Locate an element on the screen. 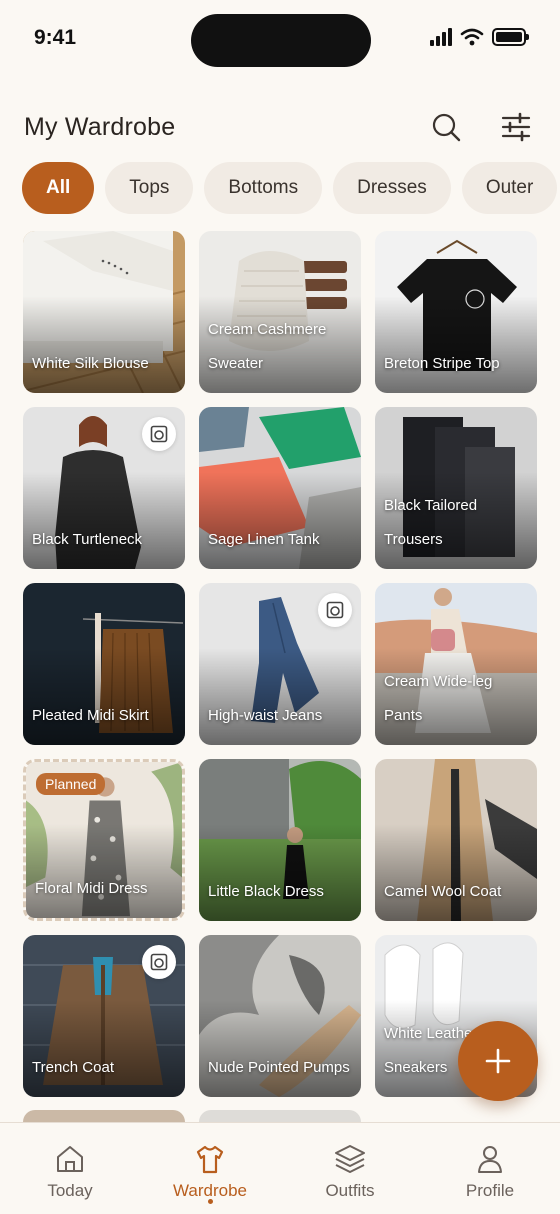 This screenshot has height=1214, width=560. chip-tops: Tops is located at coordinates (149, 188).